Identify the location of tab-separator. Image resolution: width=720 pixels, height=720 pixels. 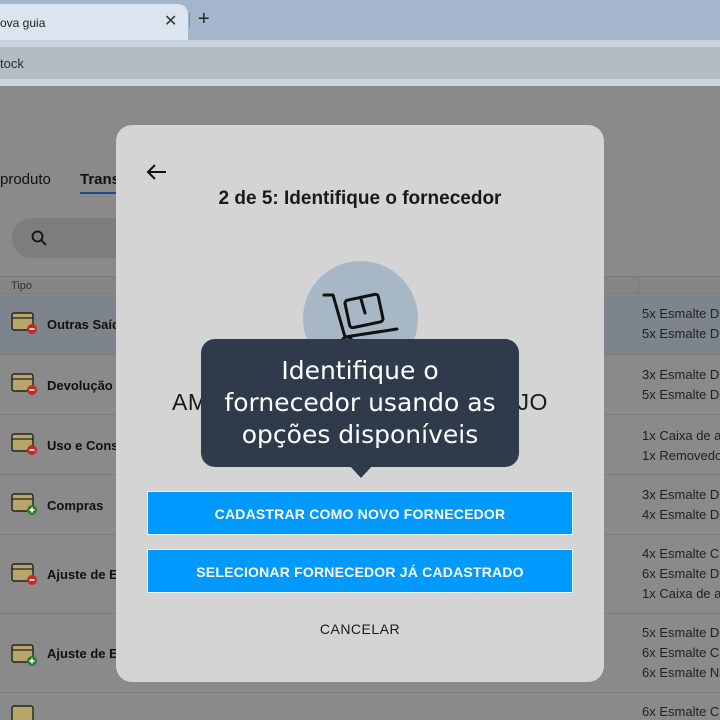
(189, 20).